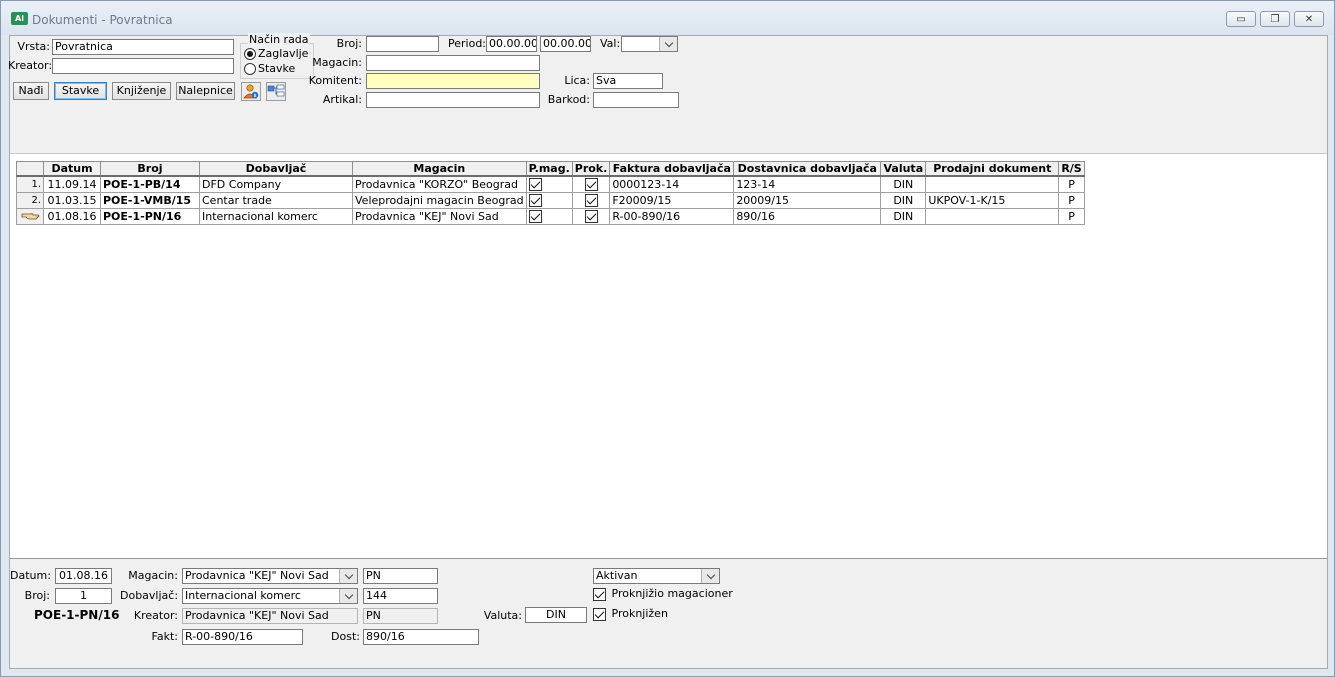 Image resolution: width=1335 pixels, height=677 pixels. What do you see at coordinates (421, 637) in the screenshot?
I see `detail-dost-field: 890/16` at bounding box center [421, 637].